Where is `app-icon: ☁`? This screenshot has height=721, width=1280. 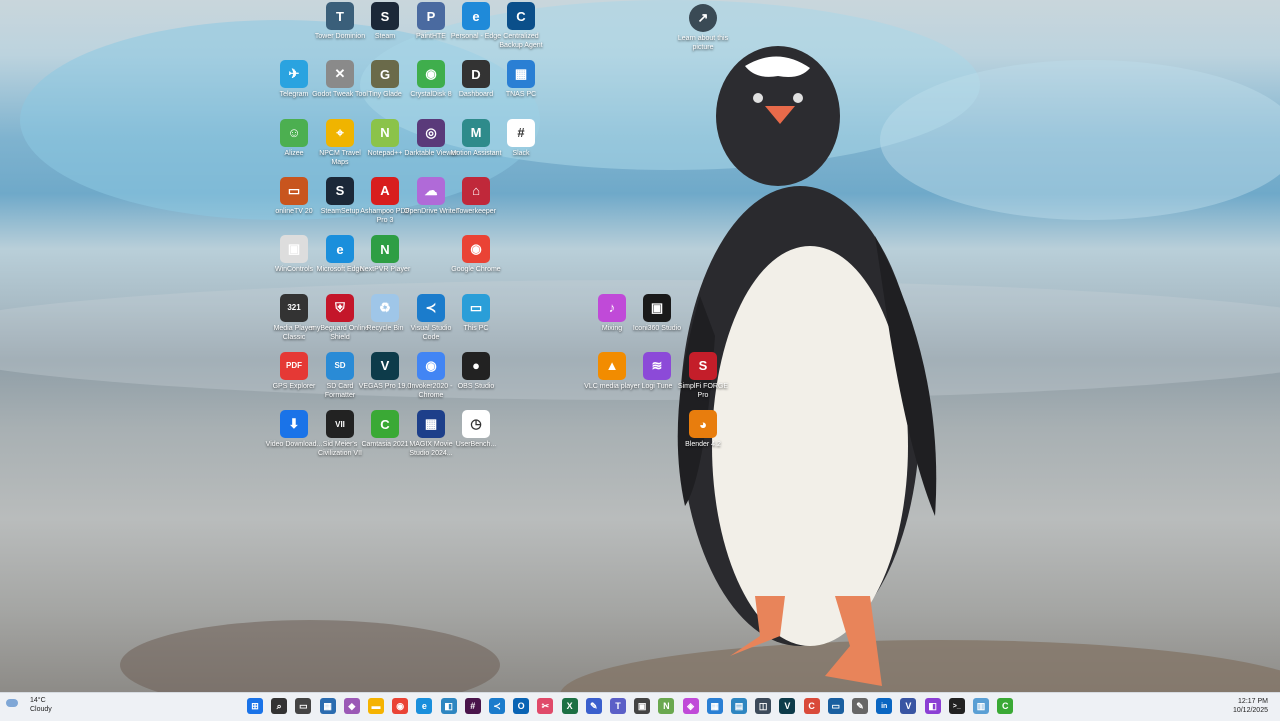
app-icon: ☁ is located at coordinates (431, 190).